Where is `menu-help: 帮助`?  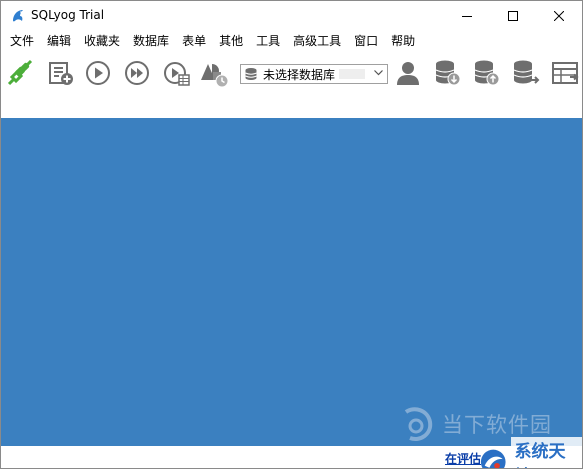 menu-help: 帮助 is located at coordinates (403, 41).